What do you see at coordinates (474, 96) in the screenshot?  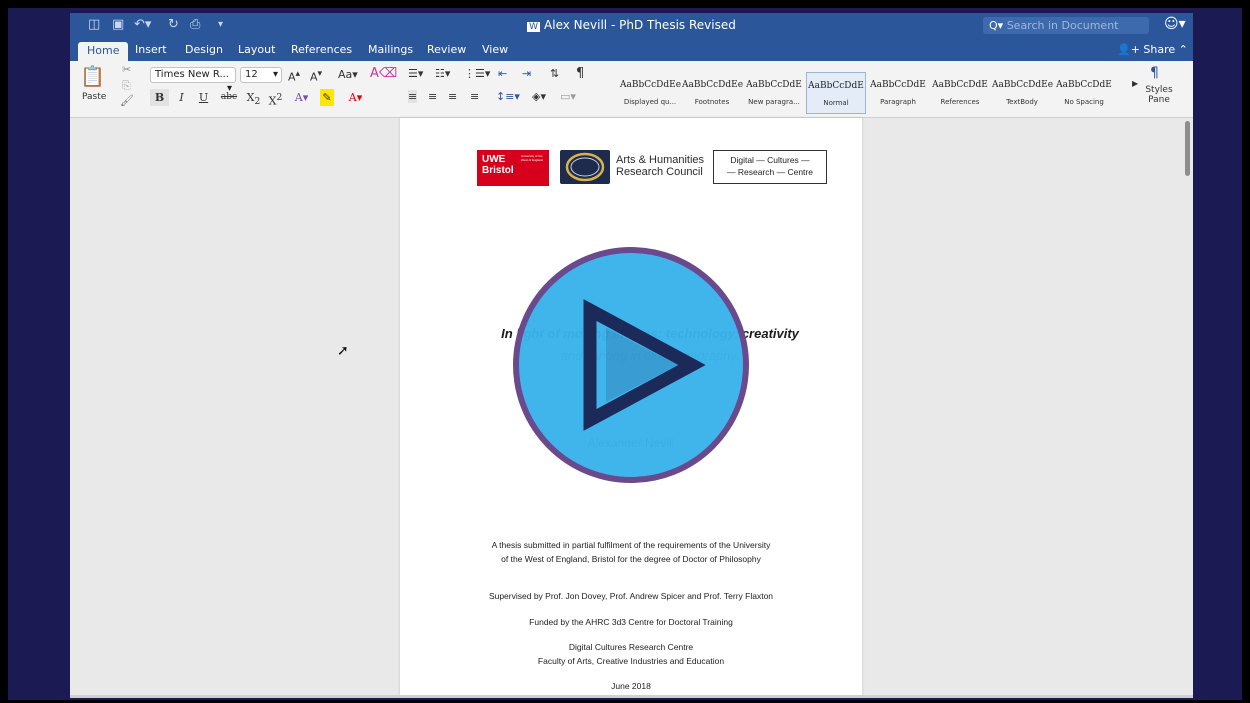 I see `justify-icon: ≡` at bounding box center [474, 96].